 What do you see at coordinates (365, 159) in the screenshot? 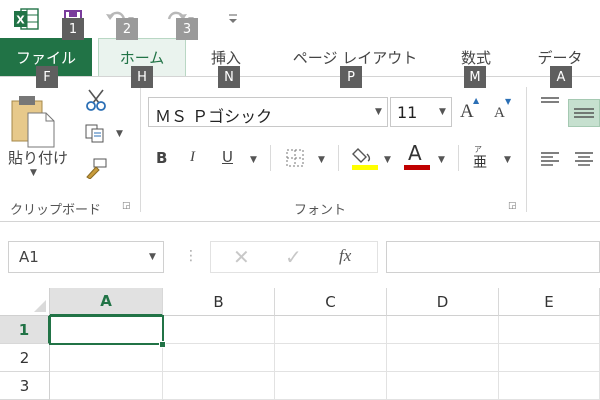
I see `fill-color-icon` at bounding box center [365, 159].